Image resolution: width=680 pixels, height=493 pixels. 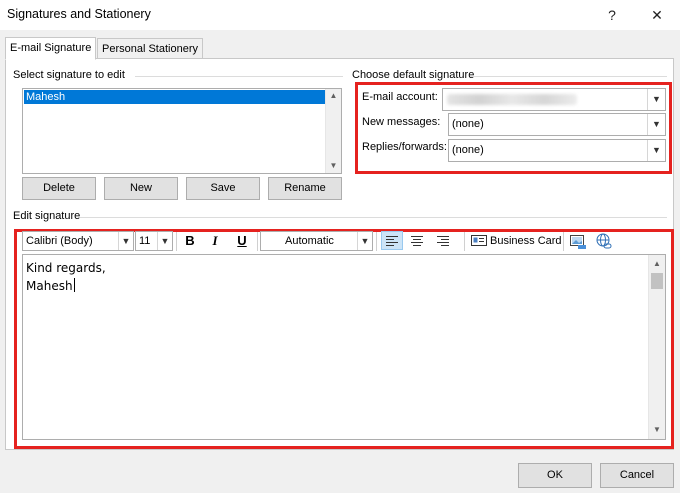 What do you see at coordinates (340, 15) in the screenshot?
I see `title-bar: Signatures and Stationery ? ✕` at bounding box center [340, 15].